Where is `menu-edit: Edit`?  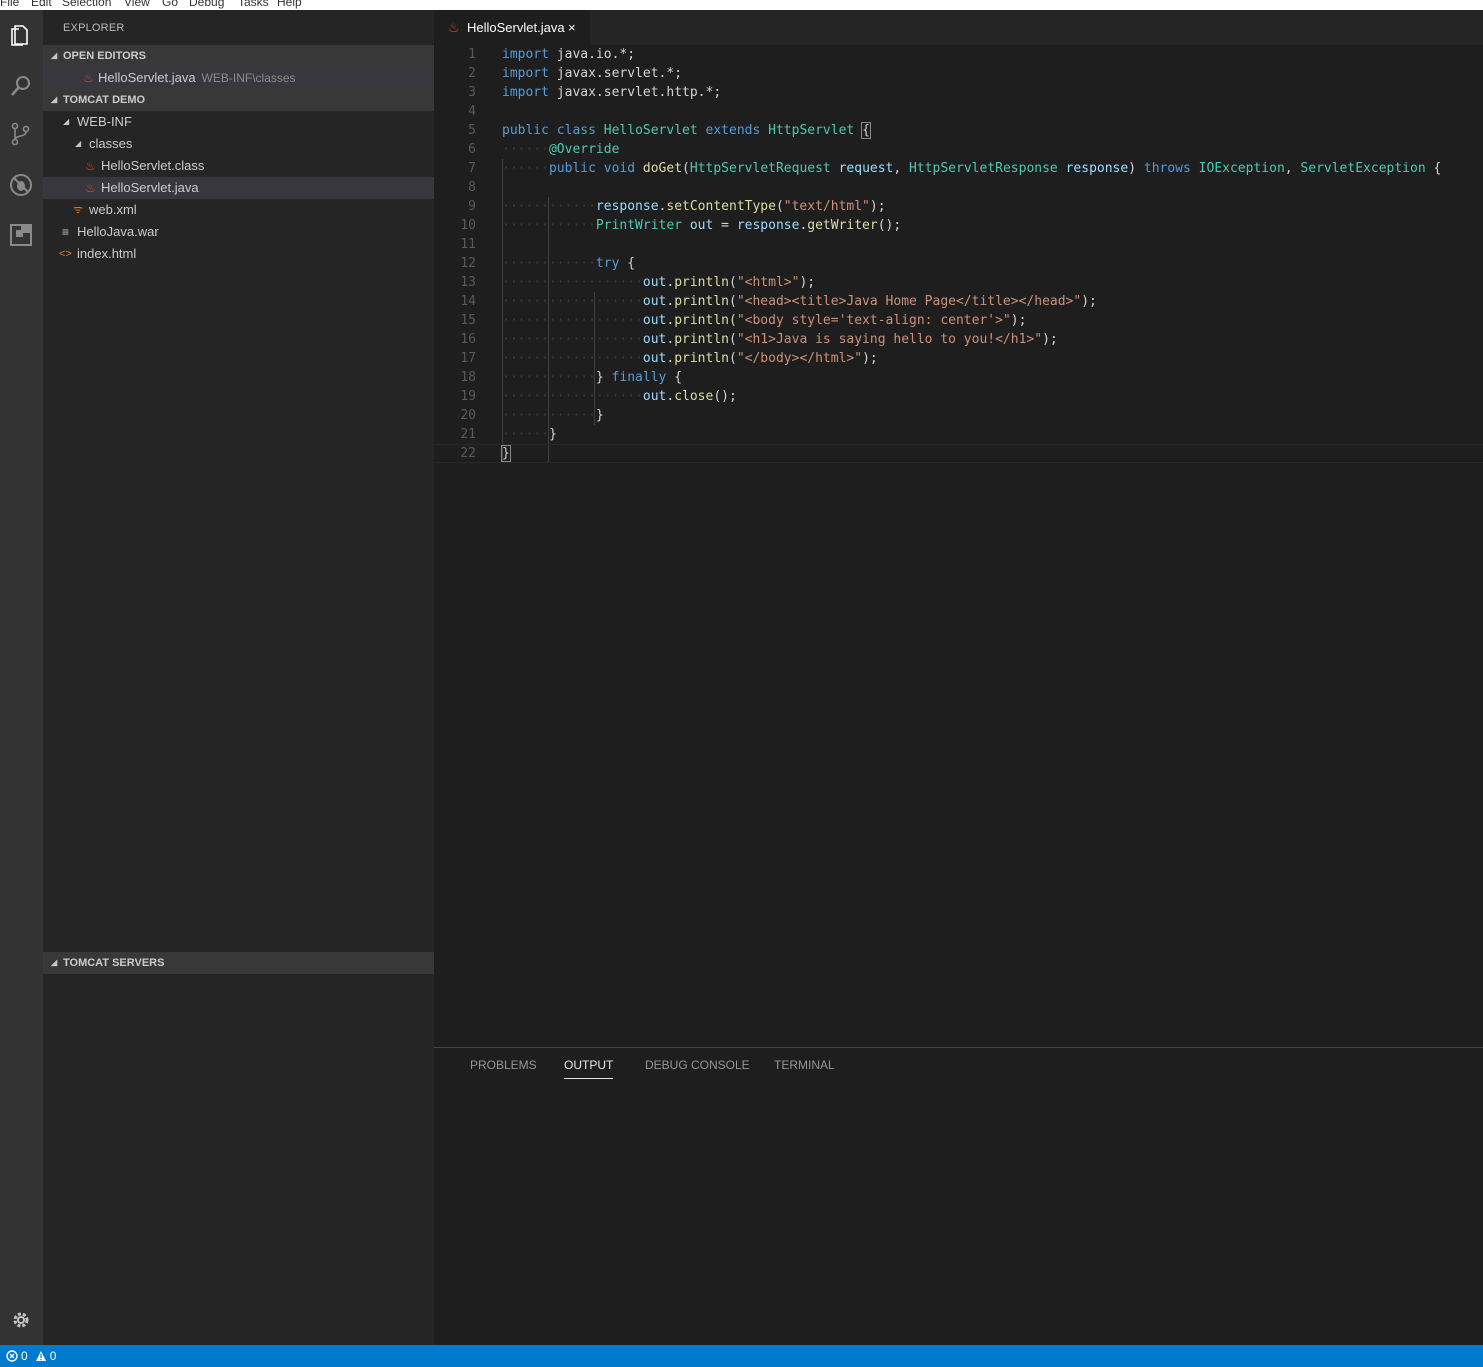 menu-edit: Edit is located at coordinates (41, 4).